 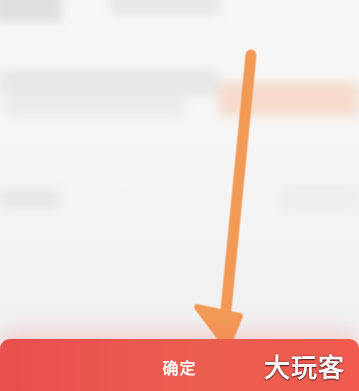 I want to click on blurred-block-top-middle, so click(x=165, y=8).